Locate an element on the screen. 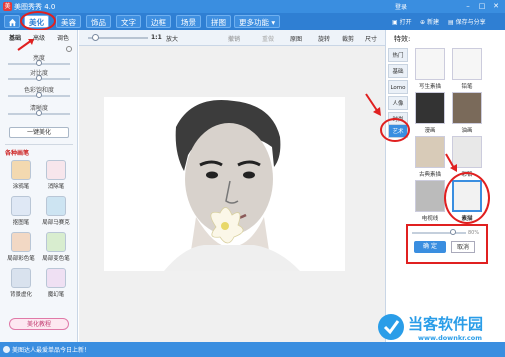  tool-label: 涂鸦笔 is located at coordinates (21, 187).